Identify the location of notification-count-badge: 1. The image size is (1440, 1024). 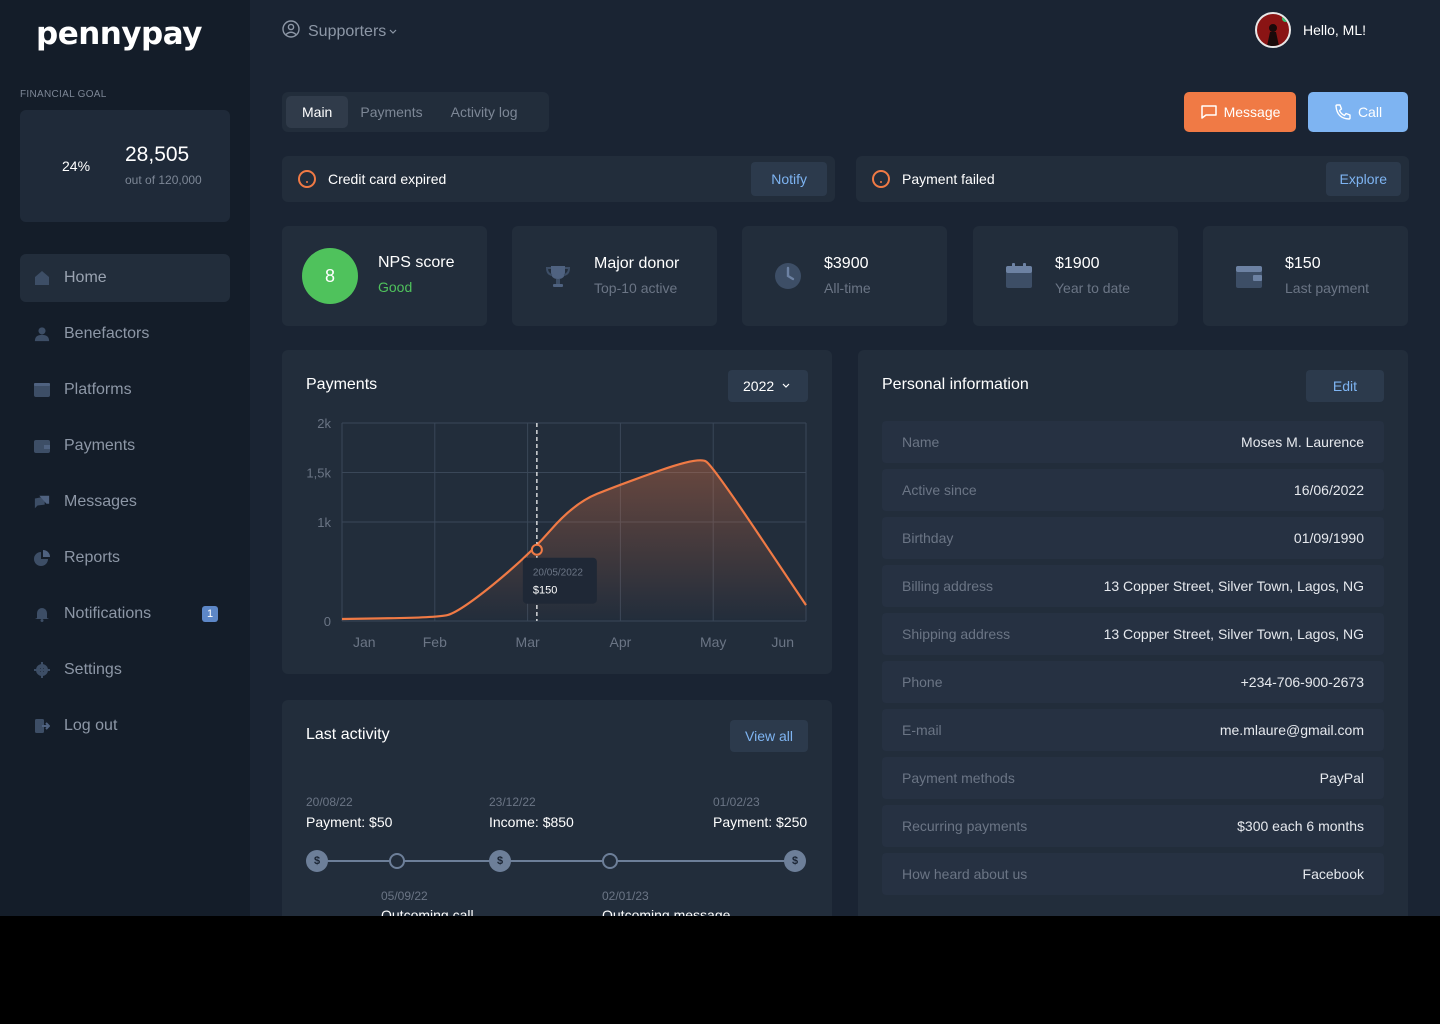
(210, 614).